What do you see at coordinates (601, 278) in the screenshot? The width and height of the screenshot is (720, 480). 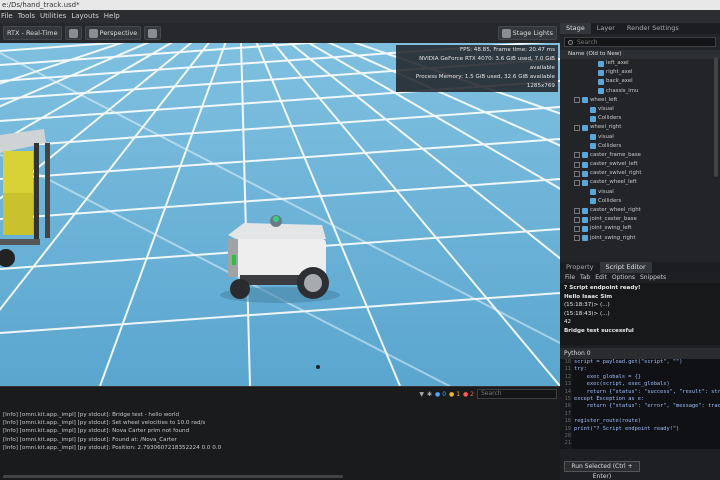 I see `se-menu-edit: Edit` at bounding box center [601, 278].